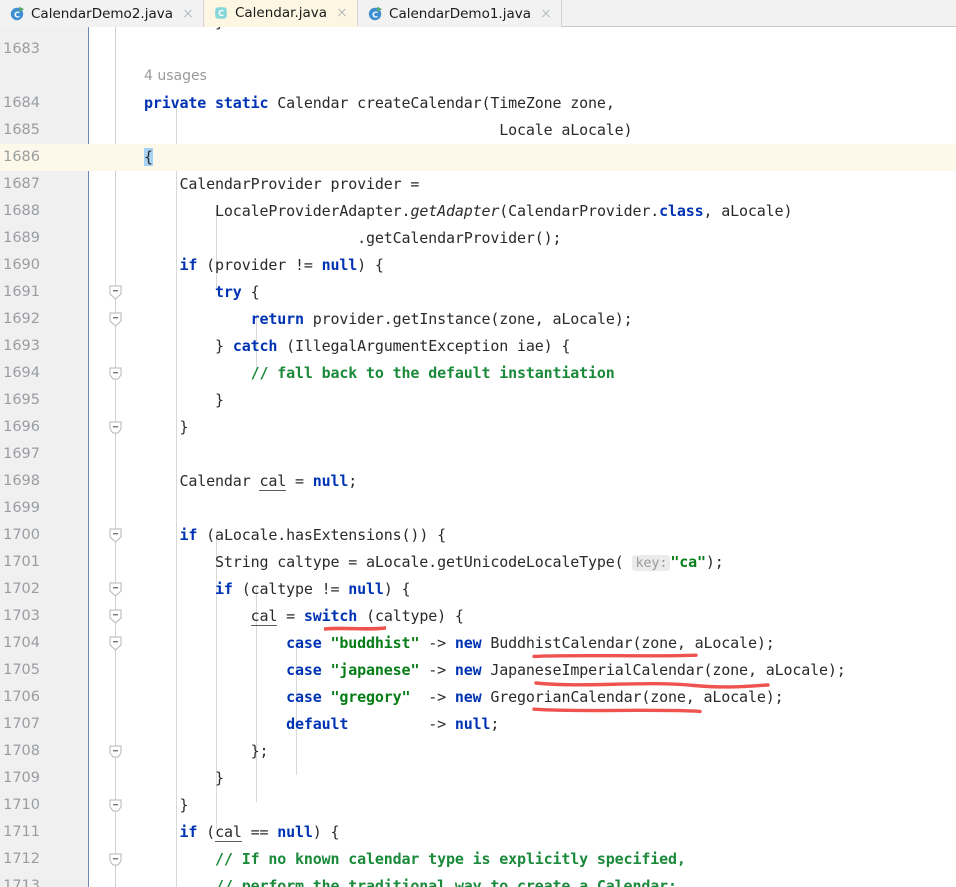  What do you see at coordinates (478, 454) in the screenshot?
I see `code-row: 1697` at bounding box center [478, 454].